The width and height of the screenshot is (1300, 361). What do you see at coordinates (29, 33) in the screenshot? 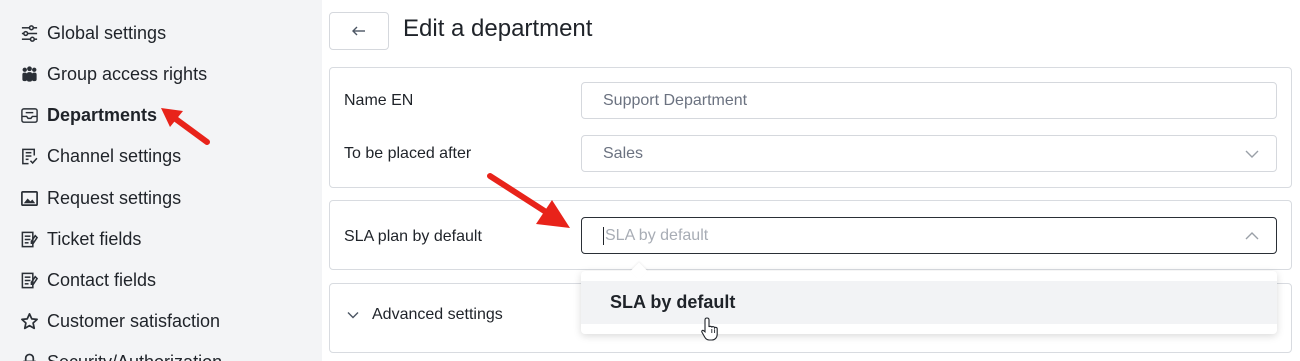
I see `sliders-icon` at bounding box center [29, 33].